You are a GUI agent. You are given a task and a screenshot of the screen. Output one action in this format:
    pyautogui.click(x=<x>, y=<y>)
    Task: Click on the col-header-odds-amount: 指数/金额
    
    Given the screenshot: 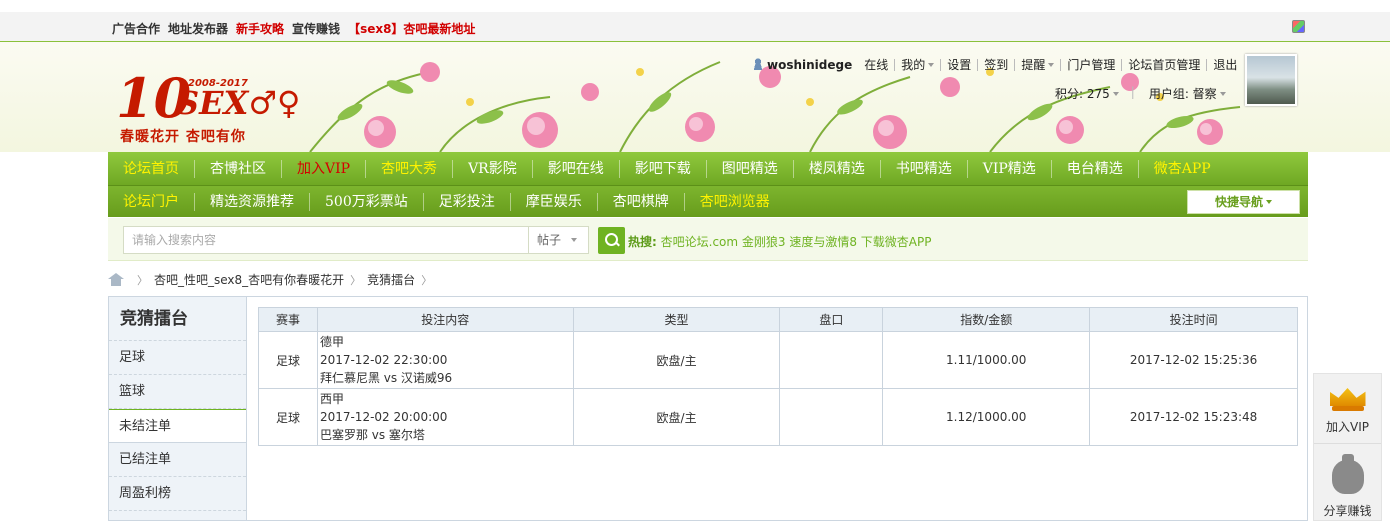 What is the action you would take?
    pyautogui.click(x=986, y=319)
    